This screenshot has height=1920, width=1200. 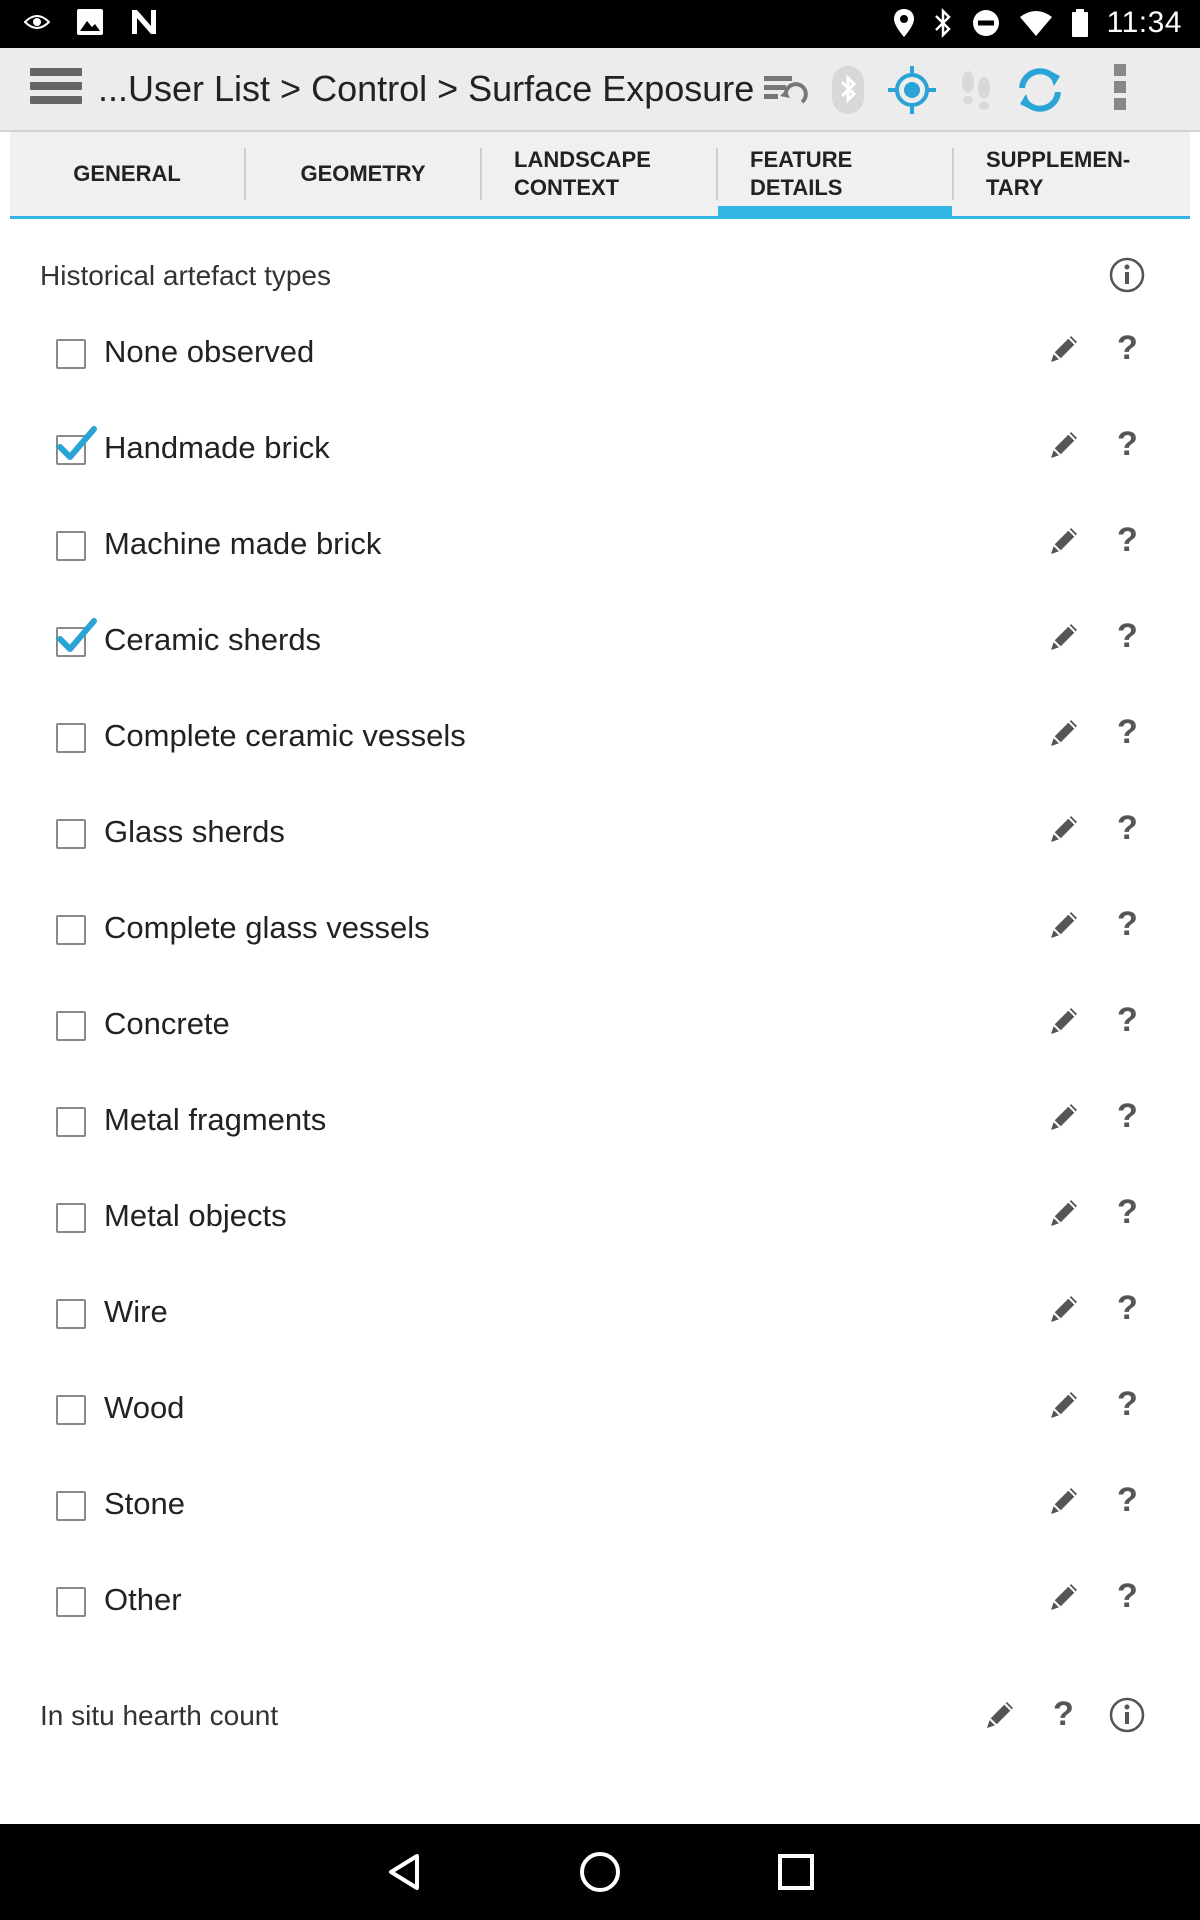 I want to click on option-row: None observed?, so click(x=600, y=354).